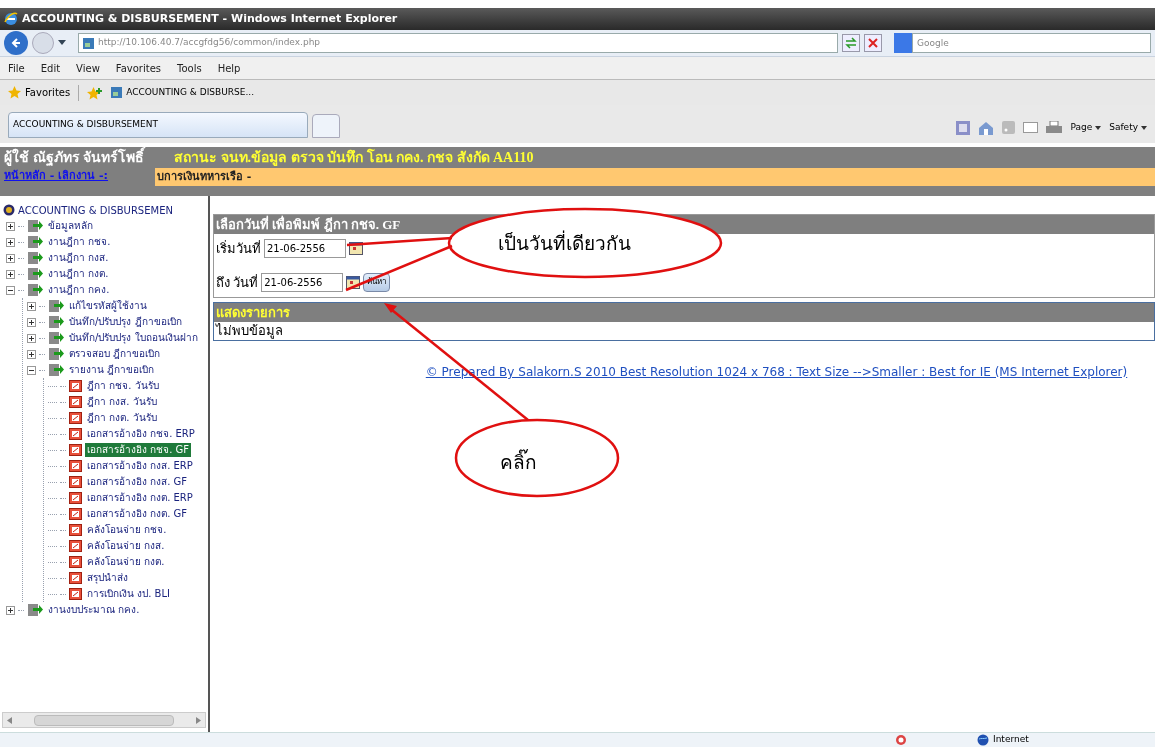 This screenshot has width=1155, height=747. I want to click on tree-item: ฎีกา กงต. วันรับ, so click(122, 418).